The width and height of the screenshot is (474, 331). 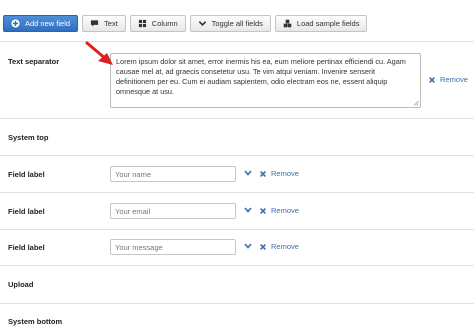 I want to click on comment-icon, so click(x=94, y=23).